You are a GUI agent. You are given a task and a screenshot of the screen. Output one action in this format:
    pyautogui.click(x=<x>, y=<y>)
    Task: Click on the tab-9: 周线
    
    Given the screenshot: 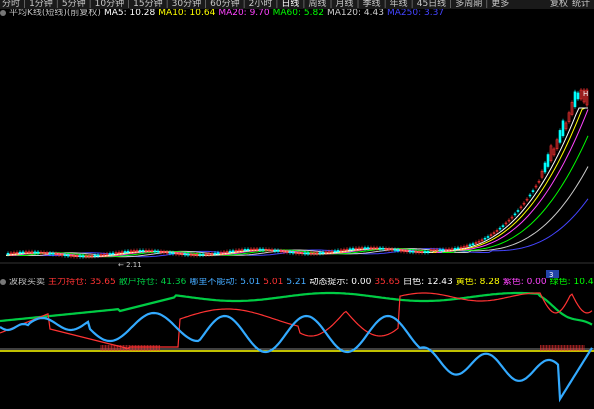 What is the action you would take?
    pyautogui.click(x=317, y=4)
    